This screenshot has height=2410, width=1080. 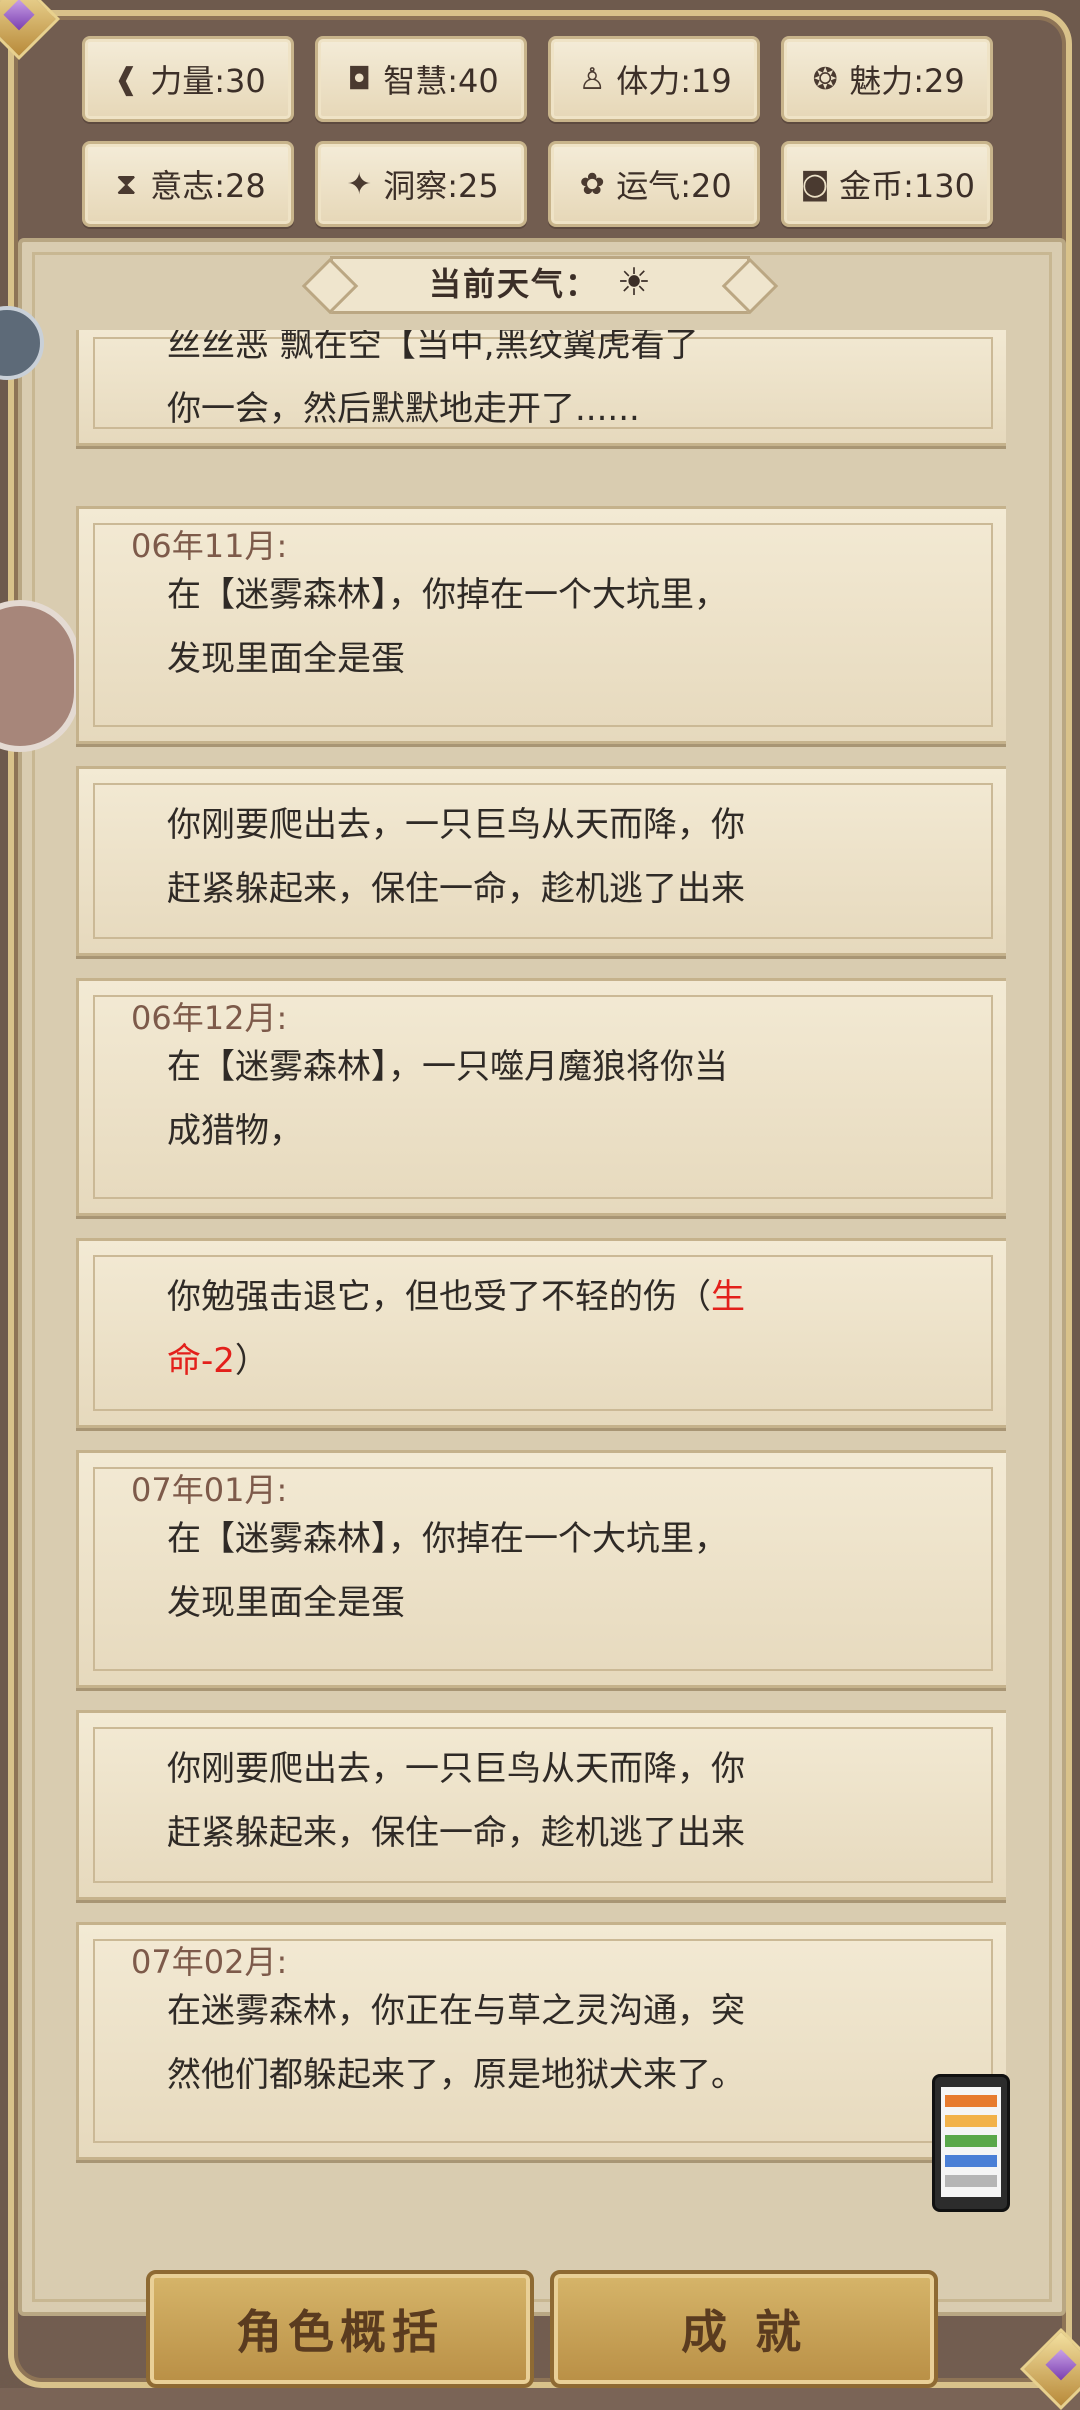 What do you see at coordinates (513, 284) in the screenshot?
I see `weather-label: 当前天气：` at bounding box center [513, 284].